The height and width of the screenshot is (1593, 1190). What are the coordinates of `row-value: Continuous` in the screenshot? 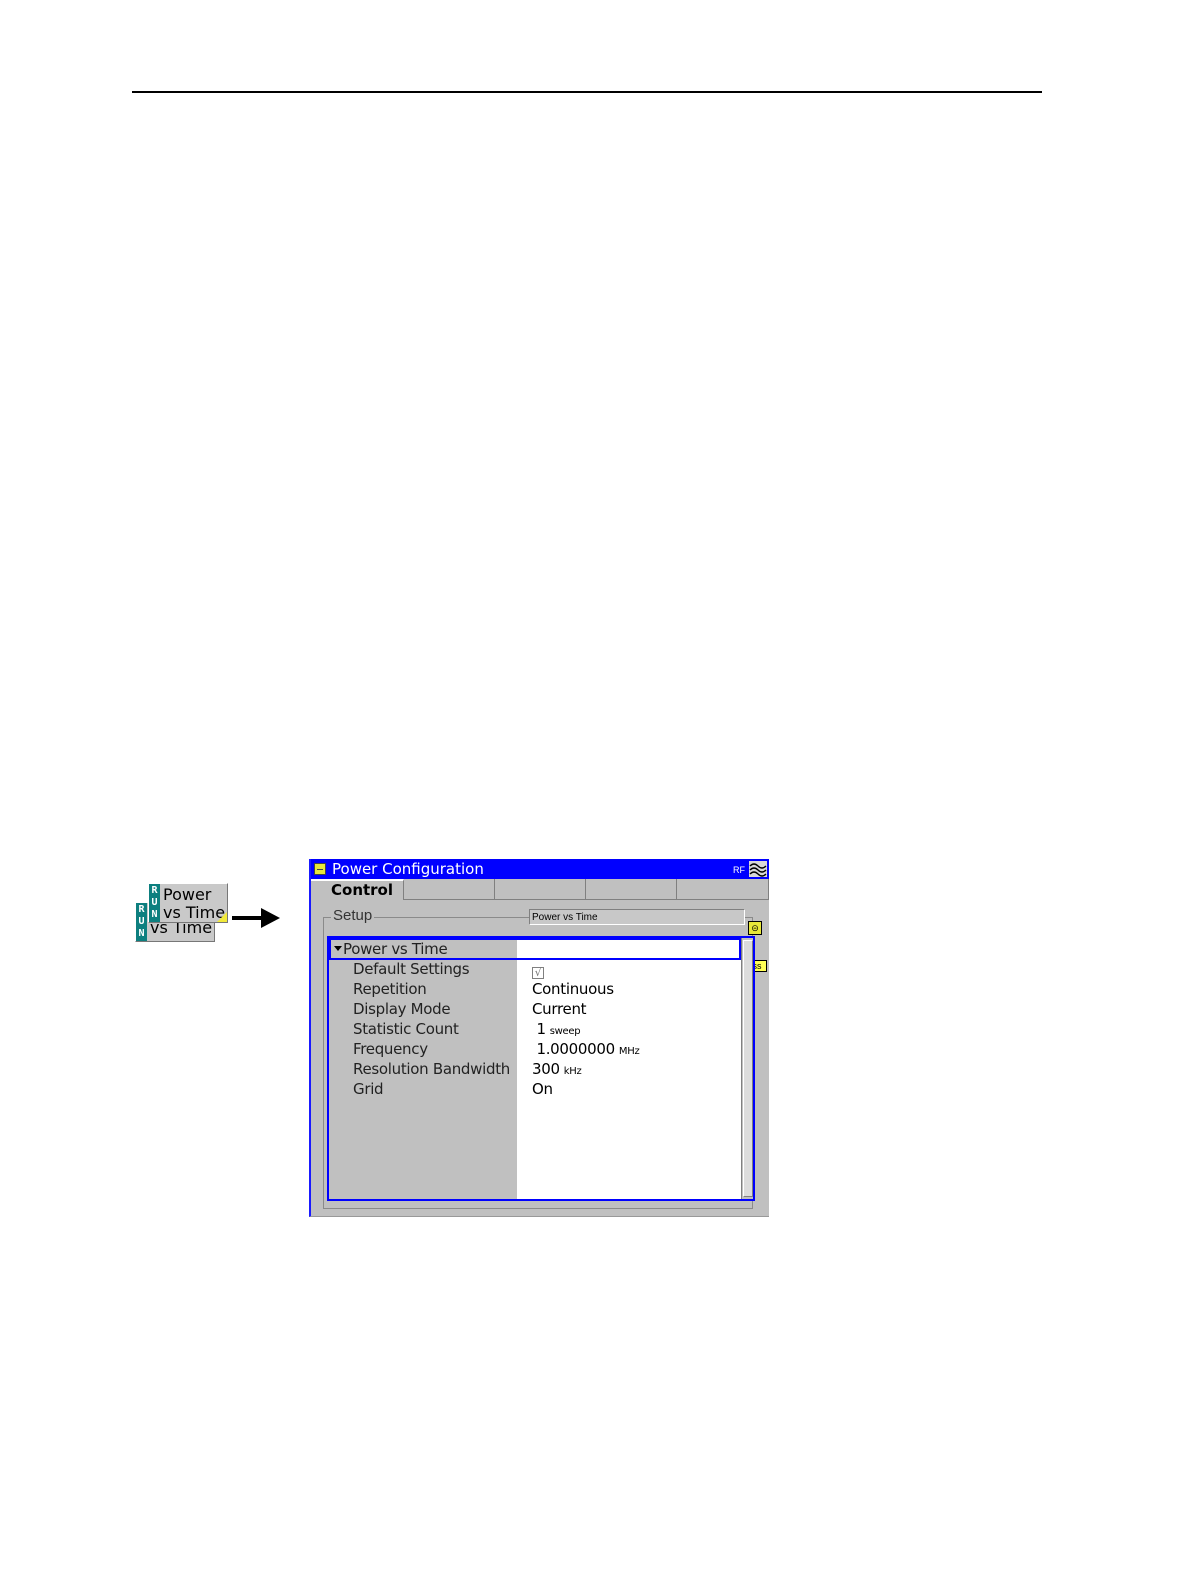 It's located at (573, 989).